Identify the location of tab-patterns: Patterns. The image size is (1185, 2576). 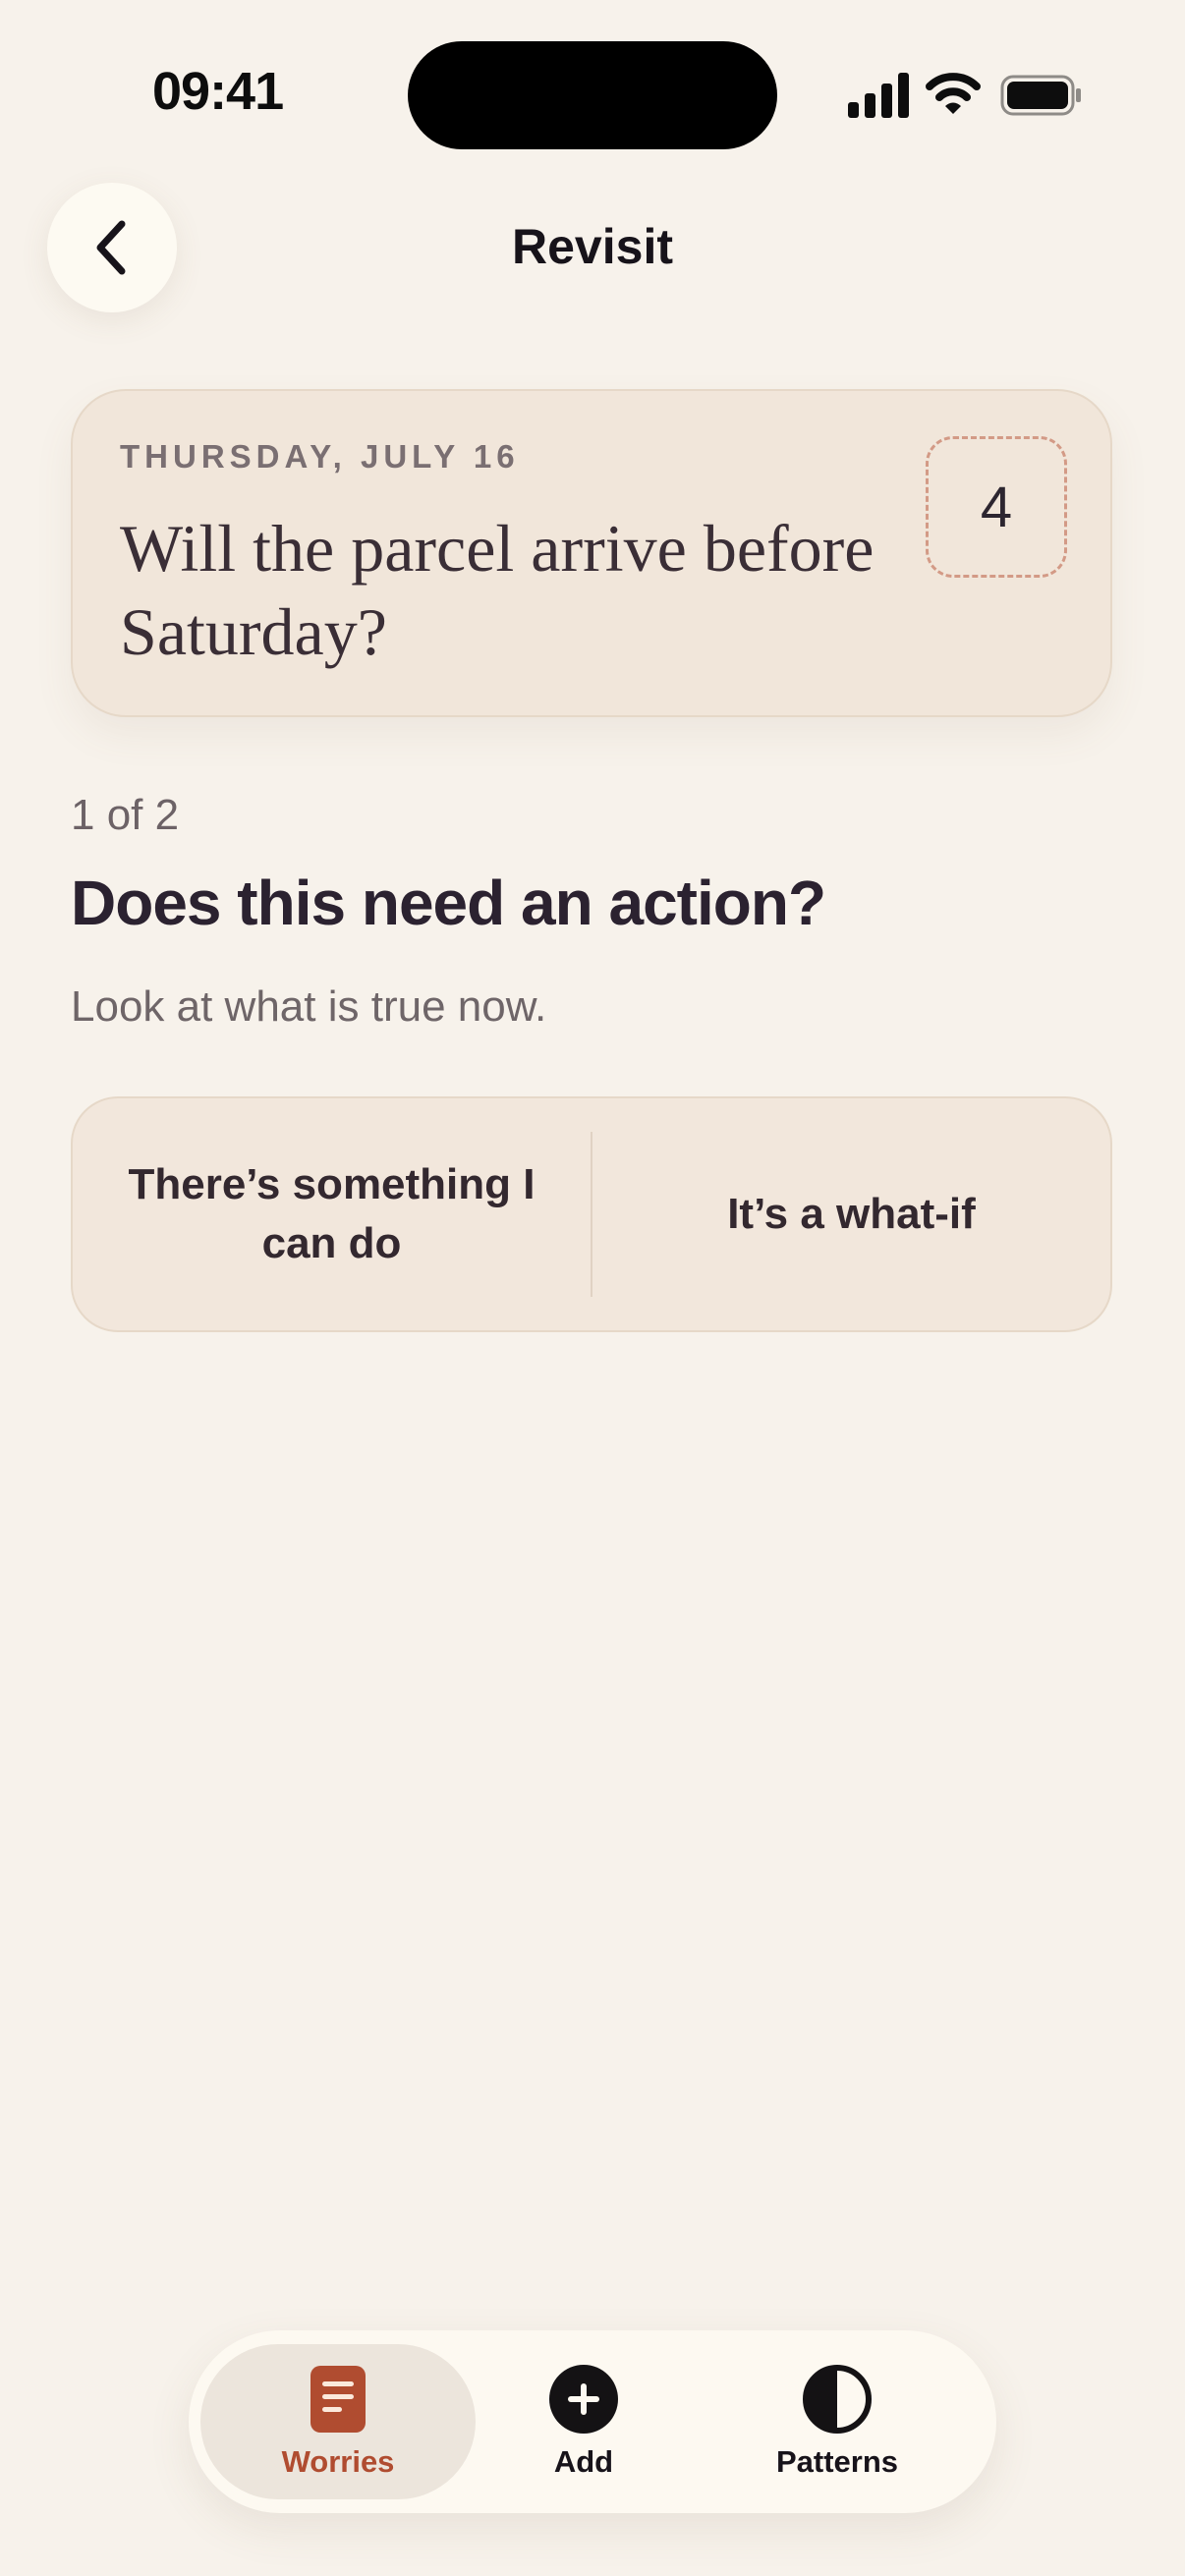
(838, 2421).